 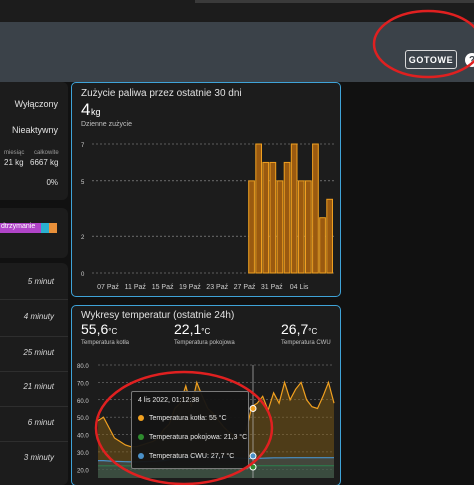 I want to click on fuel-y-tick-label: 2, so click(x=83, y=238).